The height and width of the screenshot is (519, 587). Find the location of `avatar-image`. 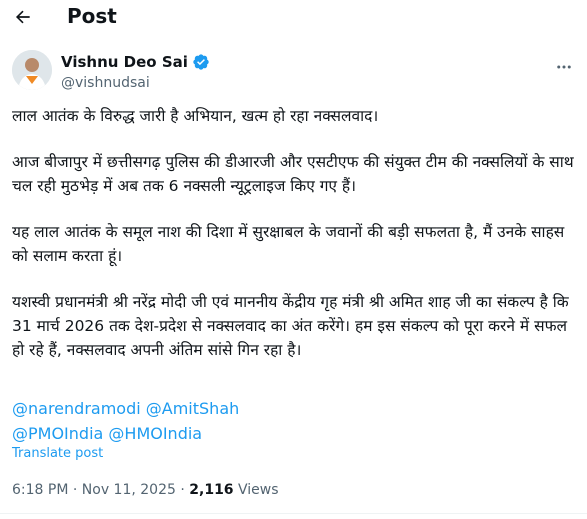

avatar-image is located at coordinates (32, 70).